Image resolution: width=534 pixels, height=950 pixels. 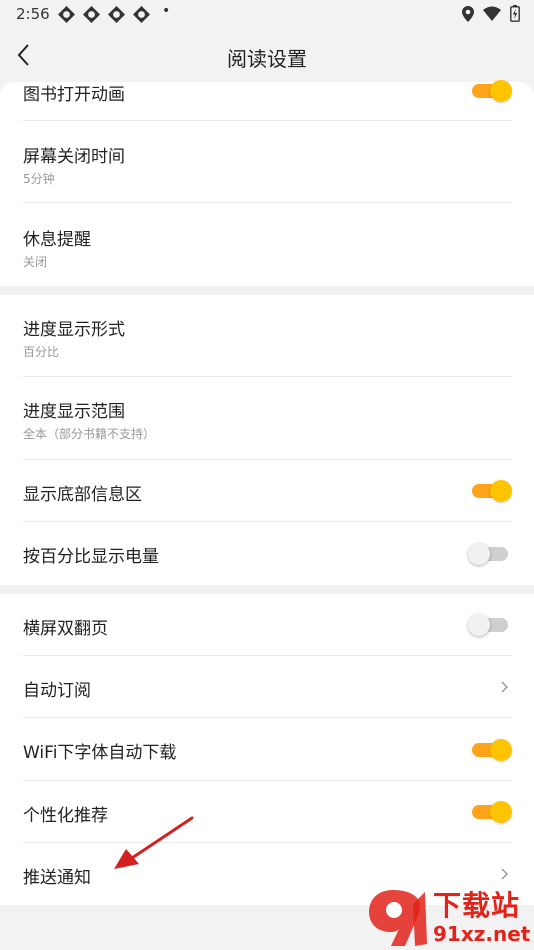 I want to click on setting-wifi-font-download: WiFi下字体自动下载, so click(x=267, y=749).